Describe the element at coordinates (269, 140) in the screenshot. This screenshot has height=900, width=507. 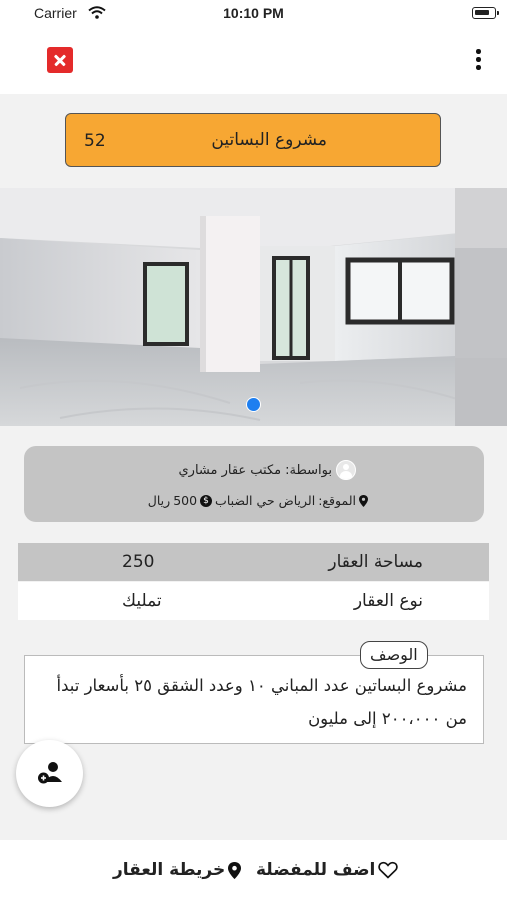
I see `project-name: مشروع البساتين` at that location.